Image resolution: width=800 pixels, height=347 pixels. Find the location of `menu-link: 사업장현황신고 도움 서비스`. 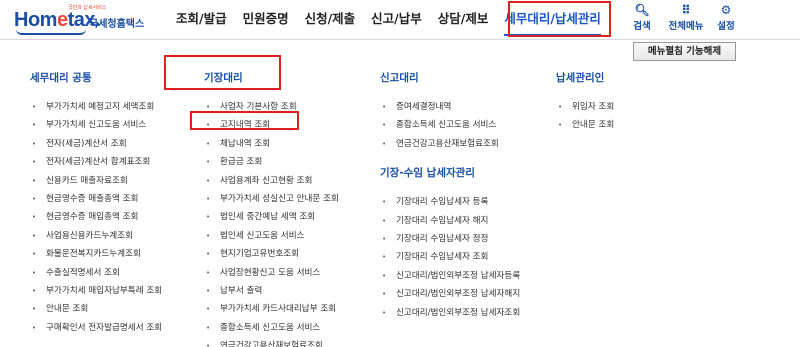

menu-link: 사업장현황신고 도움 서비스 is located at coordinates (271, 273).